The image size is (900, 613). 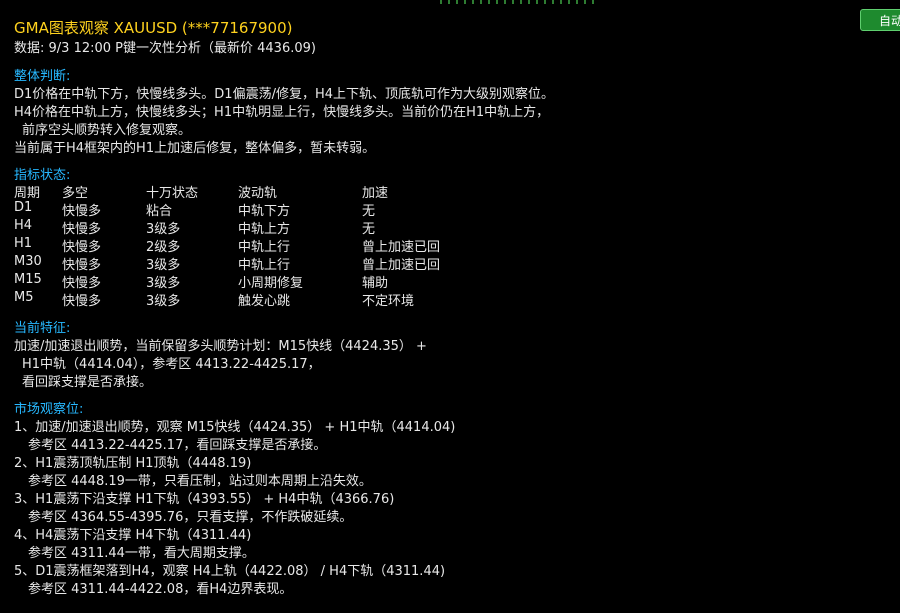 I want to click on cell-band: 中轨下方, so click(x=264, y=211).